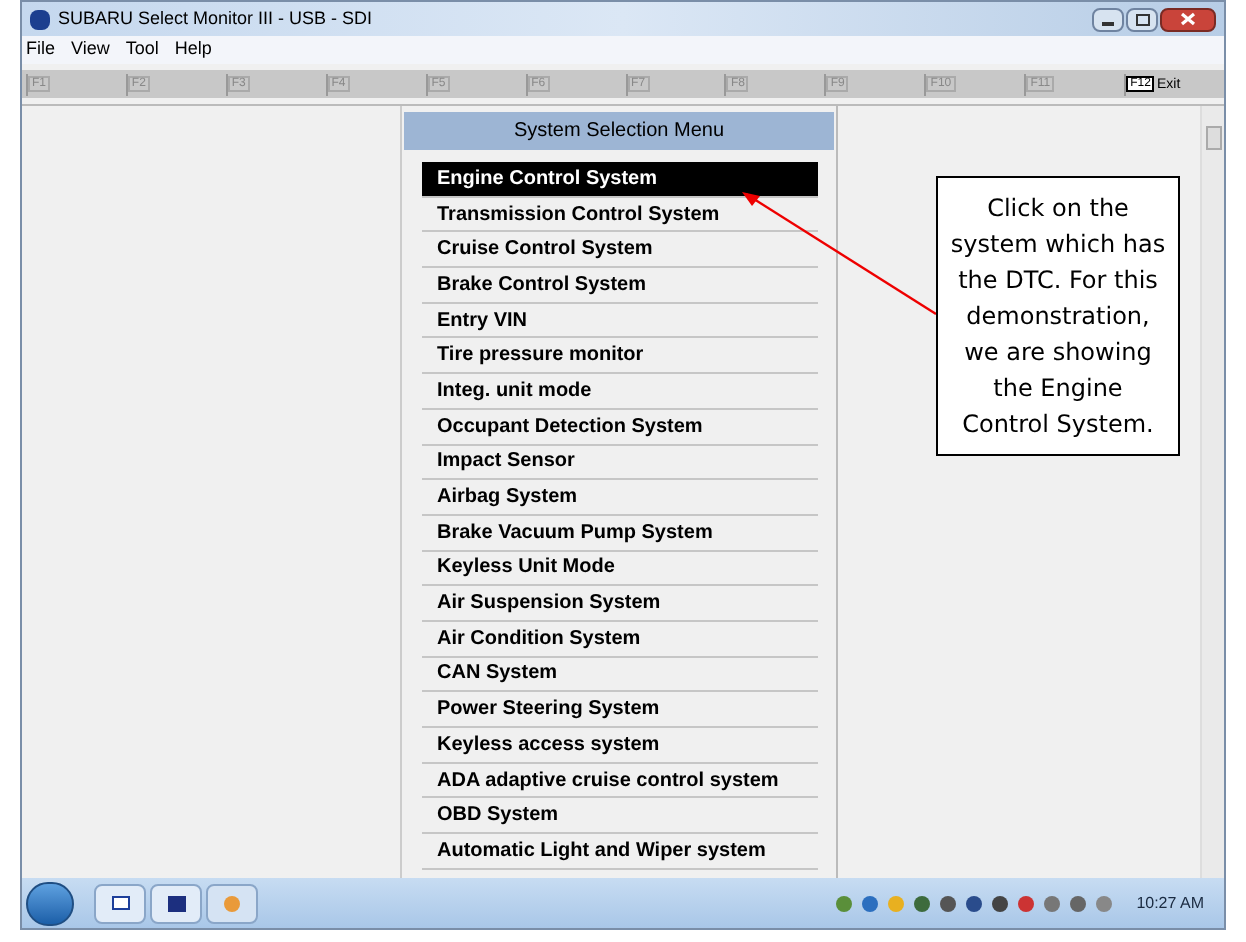 The width and height of the screenshot is (1246, 942). I want to click on panel-header: System Selection Menu, so click(619, 131).